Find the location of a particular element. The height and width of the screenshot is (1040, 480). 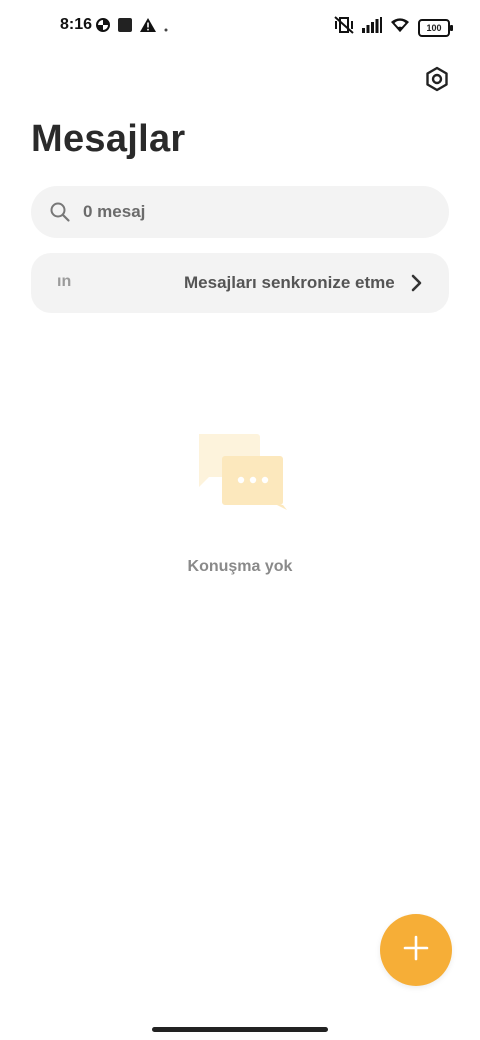

settings-hexagon-icon is located at coordinates (437, 81).